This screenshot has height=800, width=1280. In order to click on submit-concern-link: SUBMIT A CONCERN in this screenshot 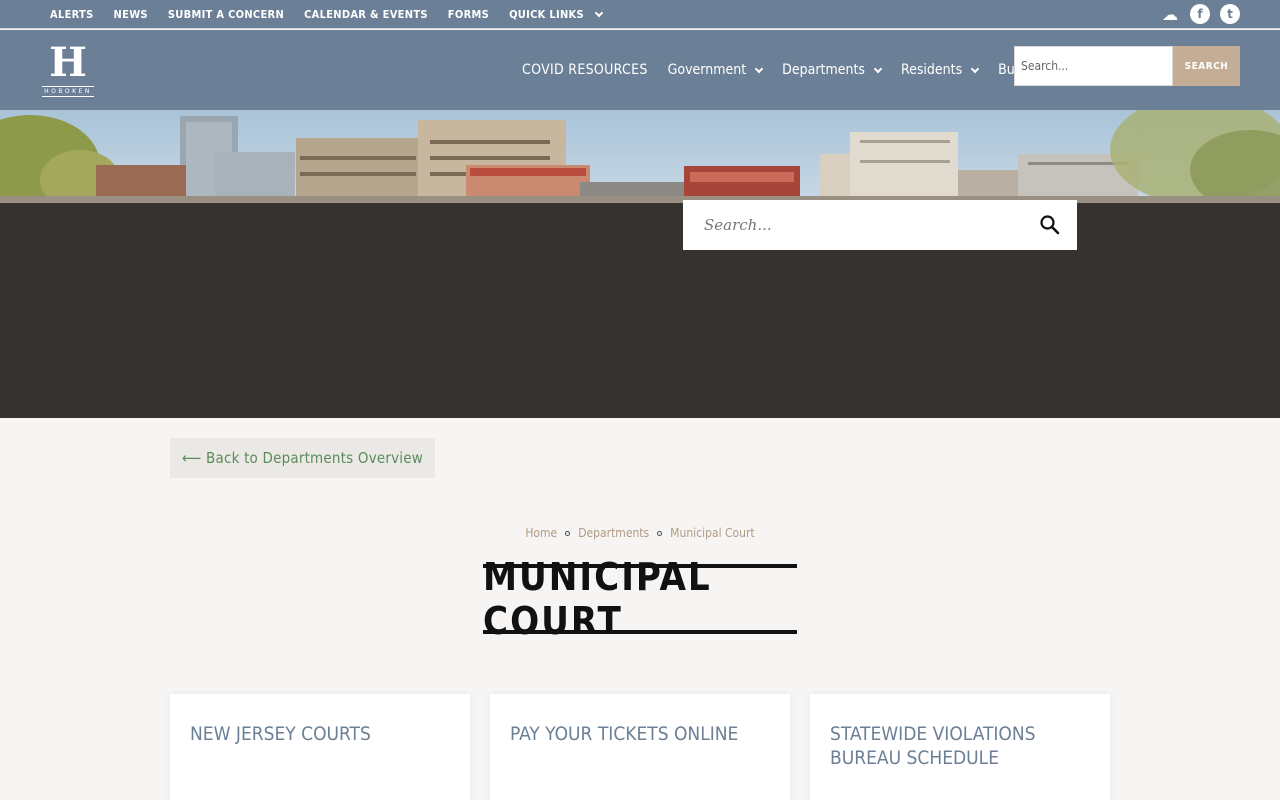, I will do `click(226, 14)`.